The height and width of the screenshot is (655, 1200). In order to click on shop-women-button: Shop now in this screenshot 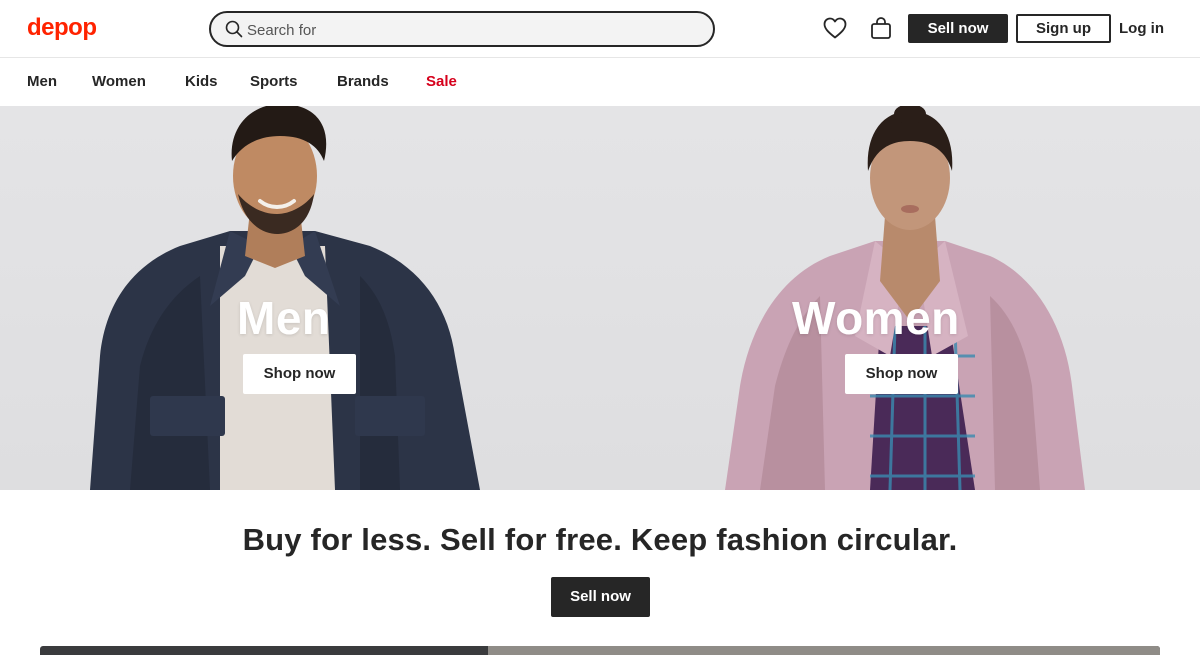, I will do `click(901, 374)`.